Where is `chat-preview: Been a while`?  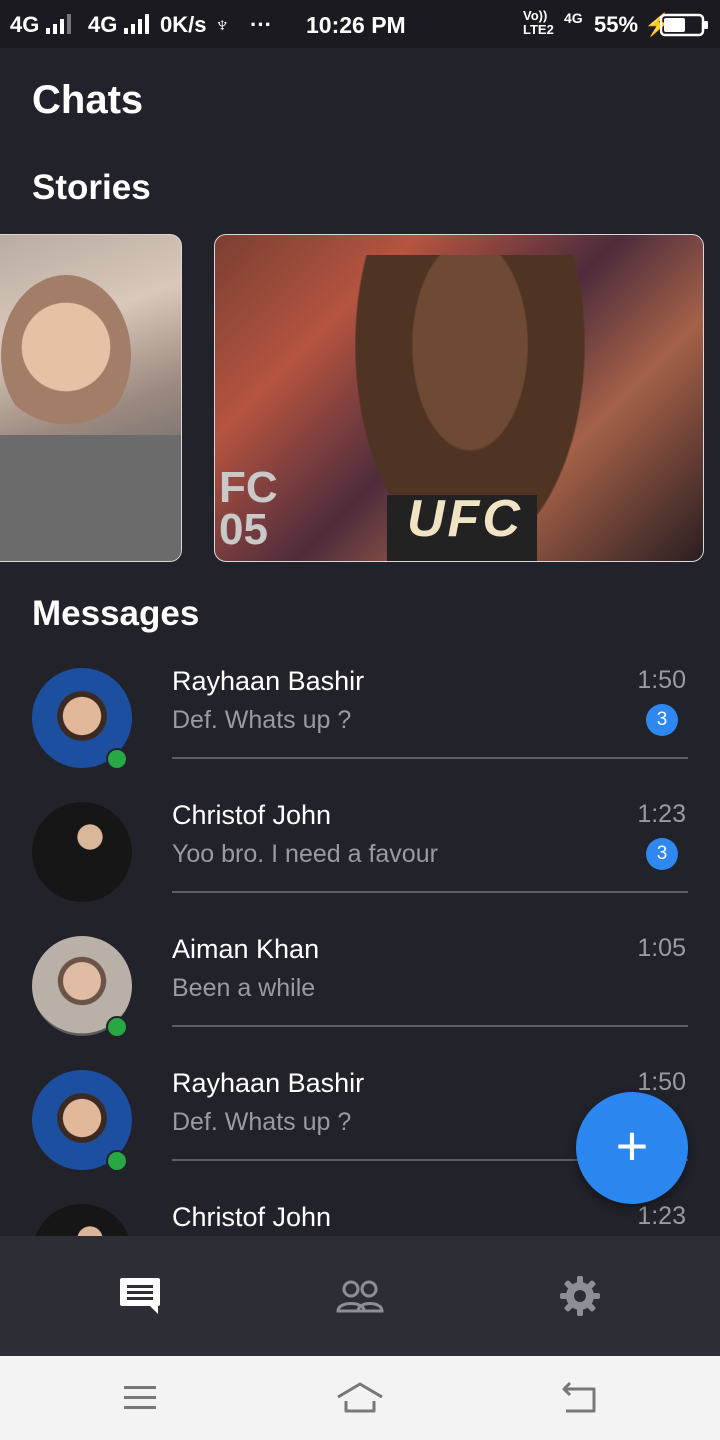 chat-preview: Been a while is located at coordinates (244, 988).